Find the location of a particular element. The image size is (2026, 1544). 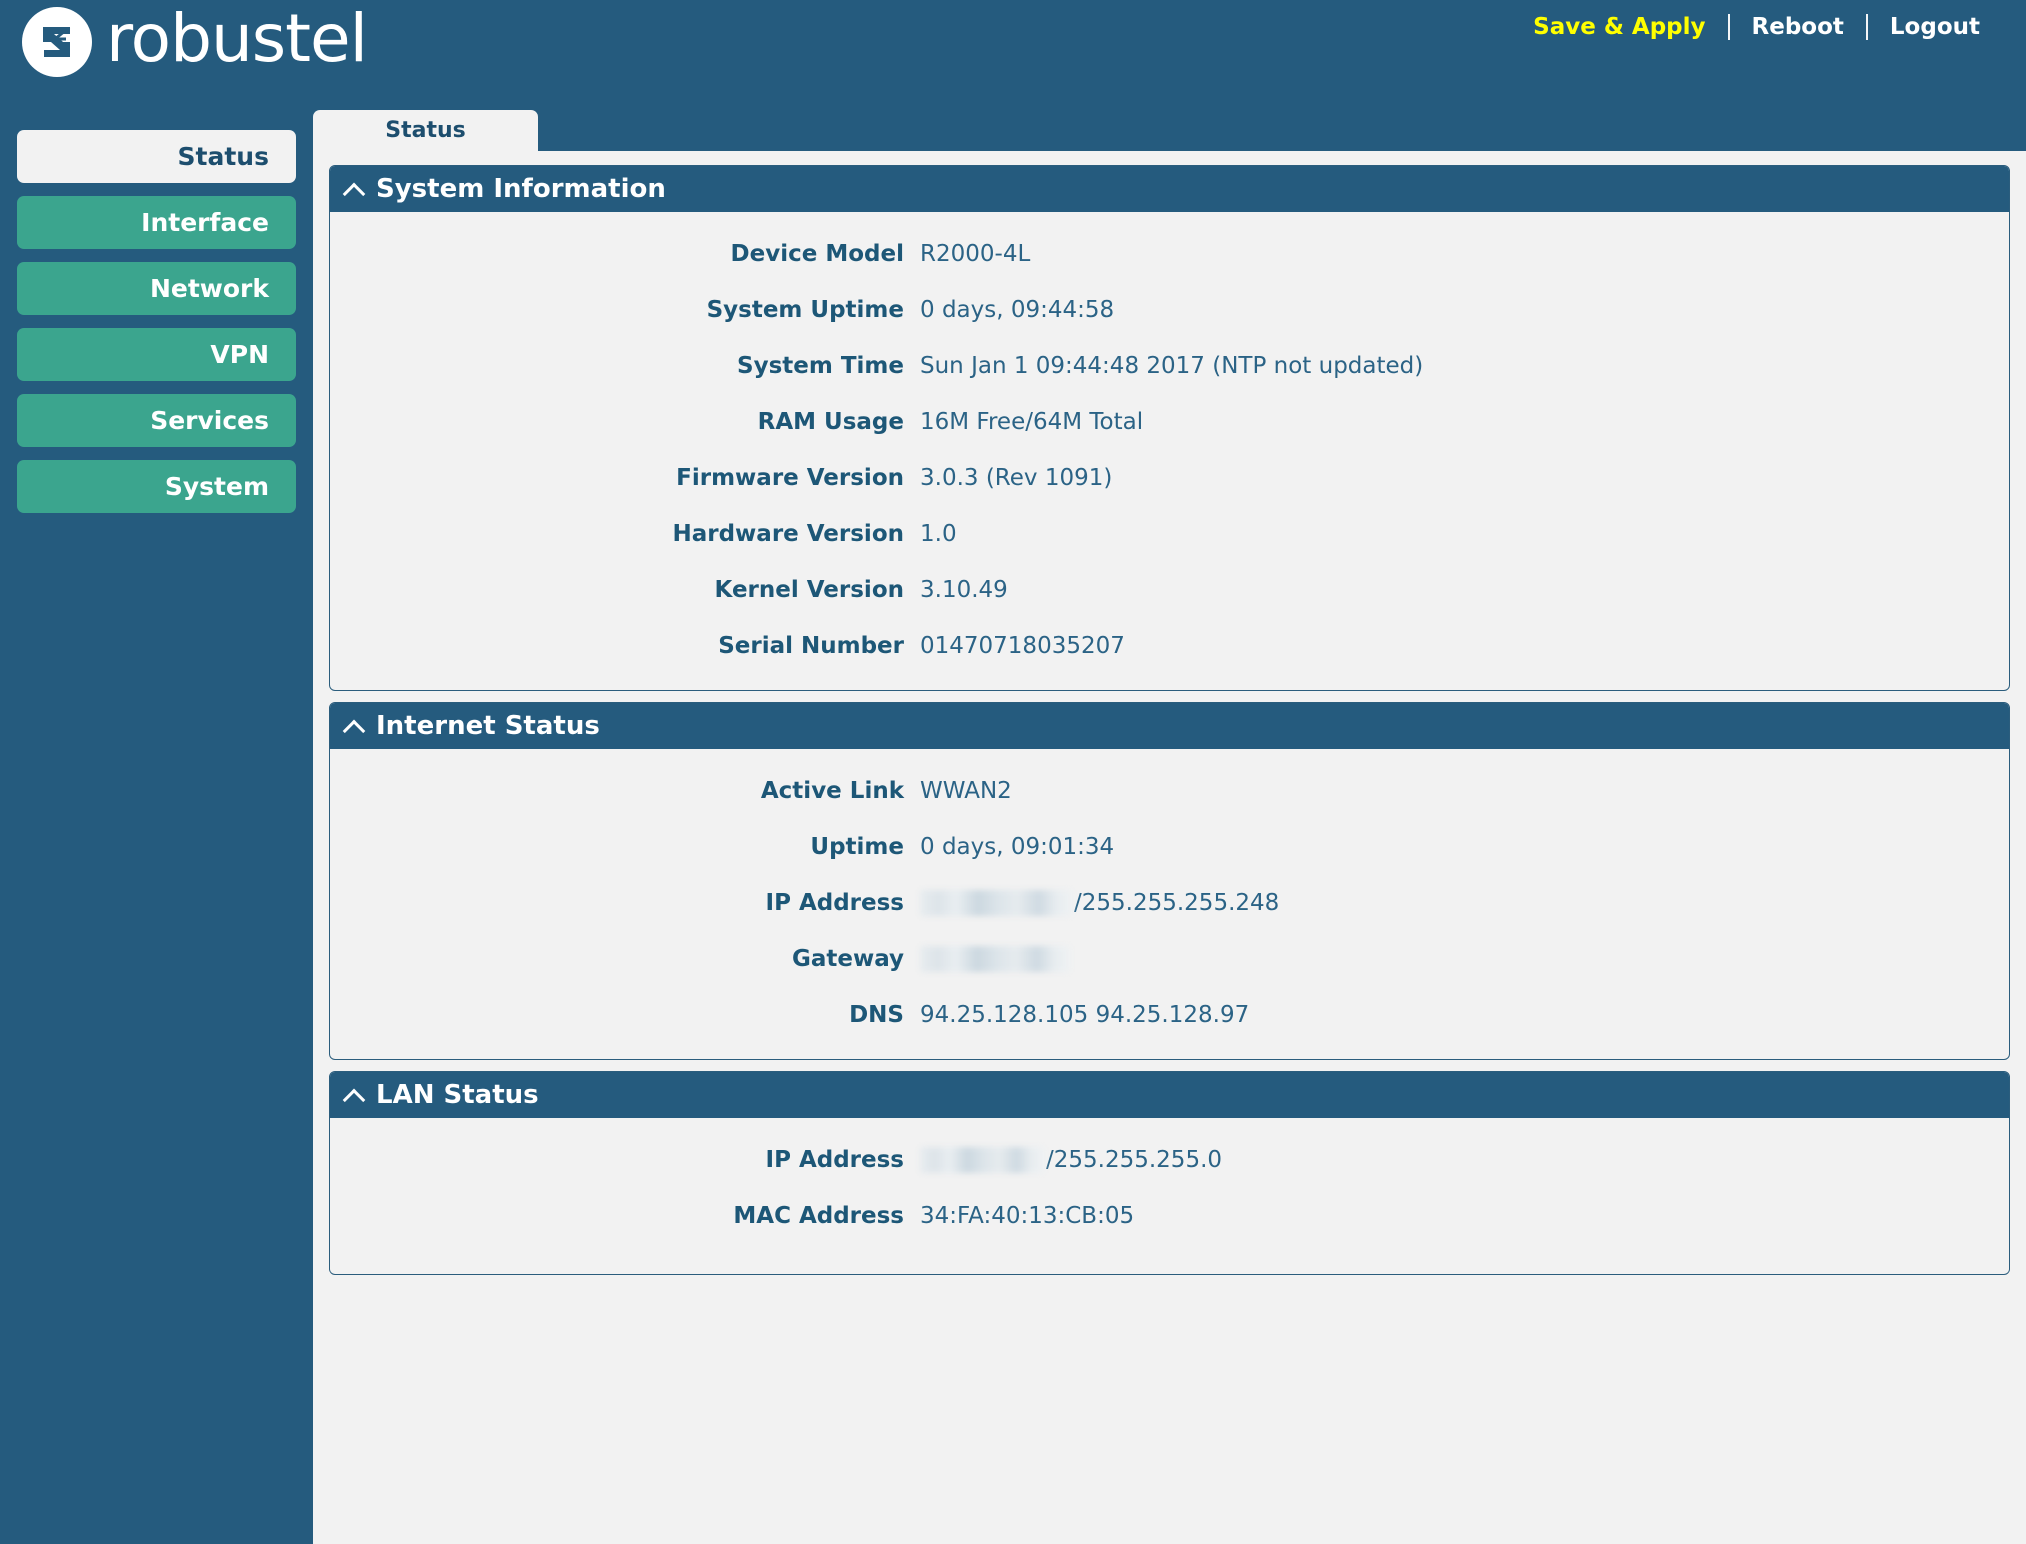

row-label: System Uptime is located at coordinates (805, 310).